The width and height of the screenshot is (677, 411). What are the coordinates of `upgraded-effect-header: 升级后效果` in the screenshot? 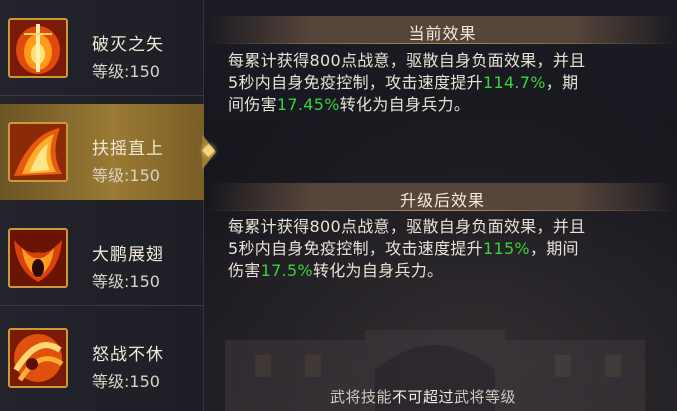 It's located at (442, 197).